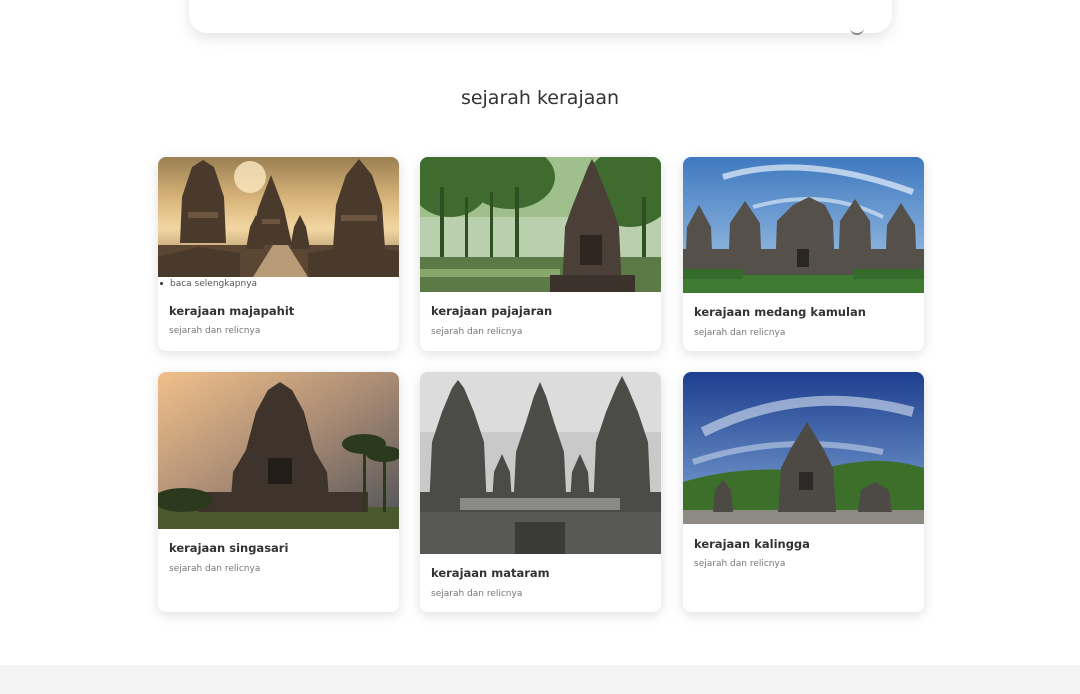 The image size is (1080, 694). Describe the element at coordinates (540, 17) in the screenshot. I see `top-search-bar` at that location.